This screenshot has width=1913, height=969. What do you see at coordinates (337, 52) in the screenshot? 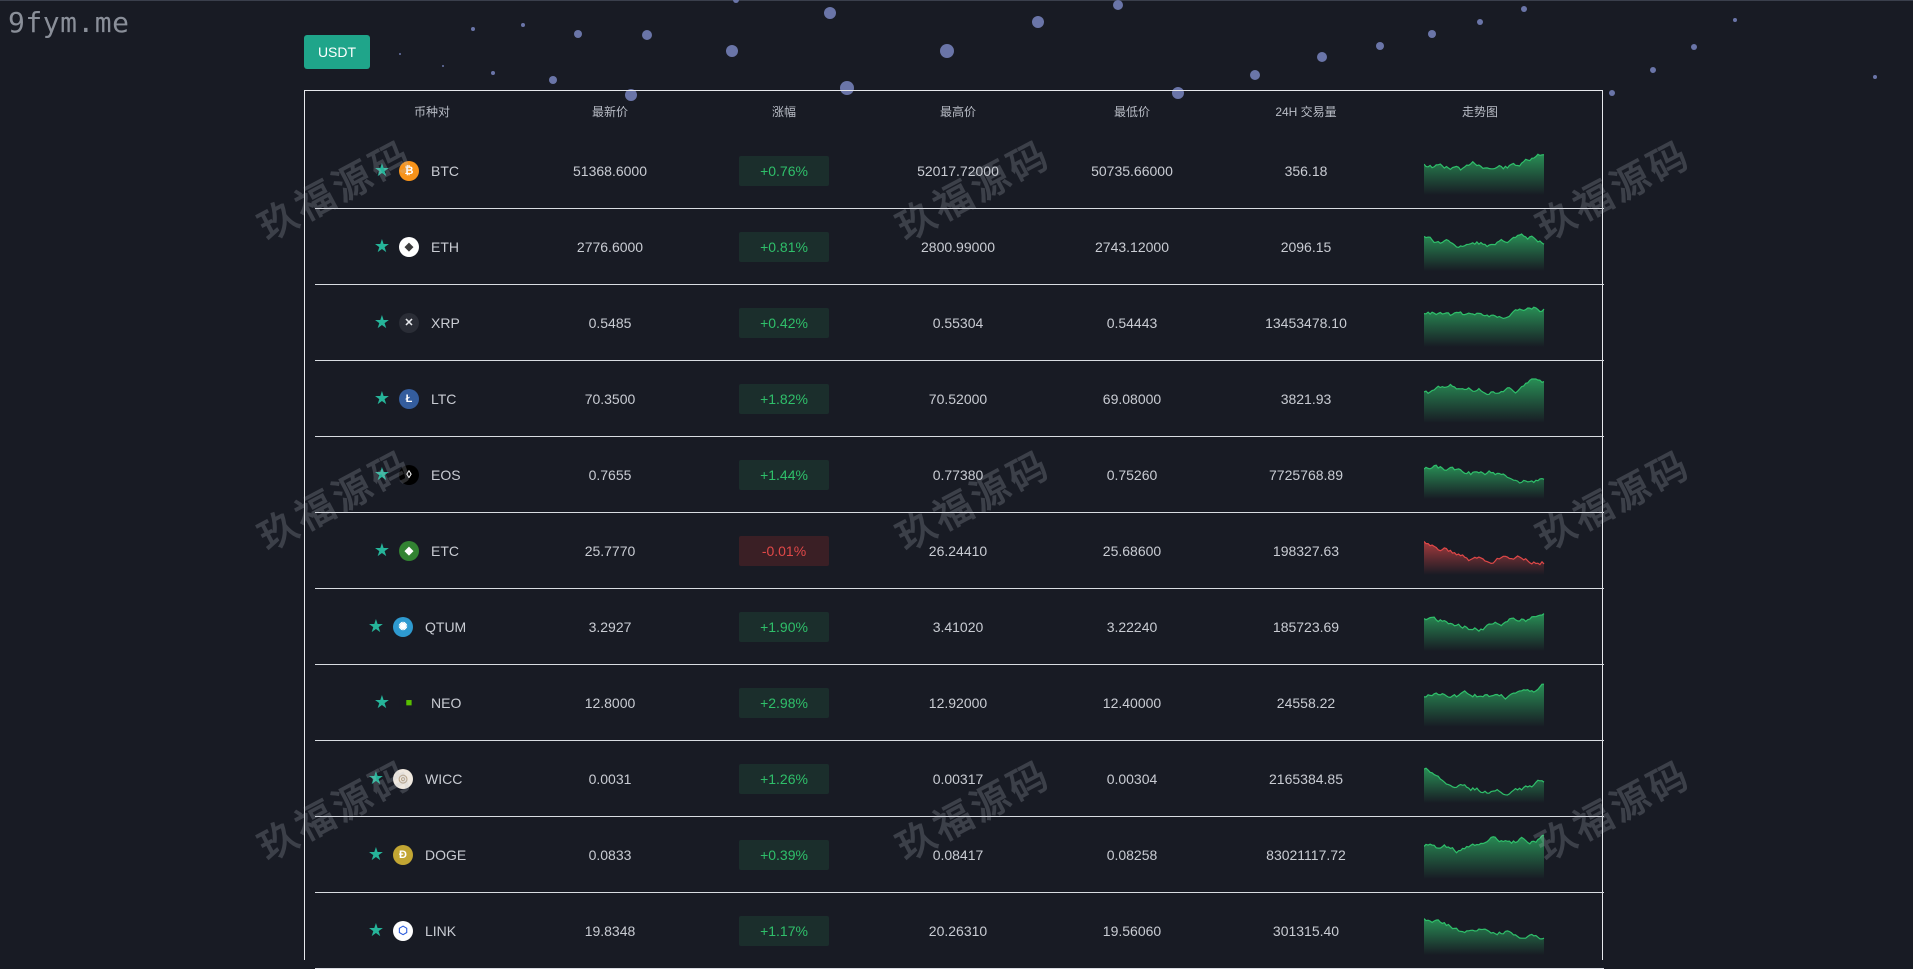
I see `quote-usdt-button: USDT` at bounding box center [337, 52].